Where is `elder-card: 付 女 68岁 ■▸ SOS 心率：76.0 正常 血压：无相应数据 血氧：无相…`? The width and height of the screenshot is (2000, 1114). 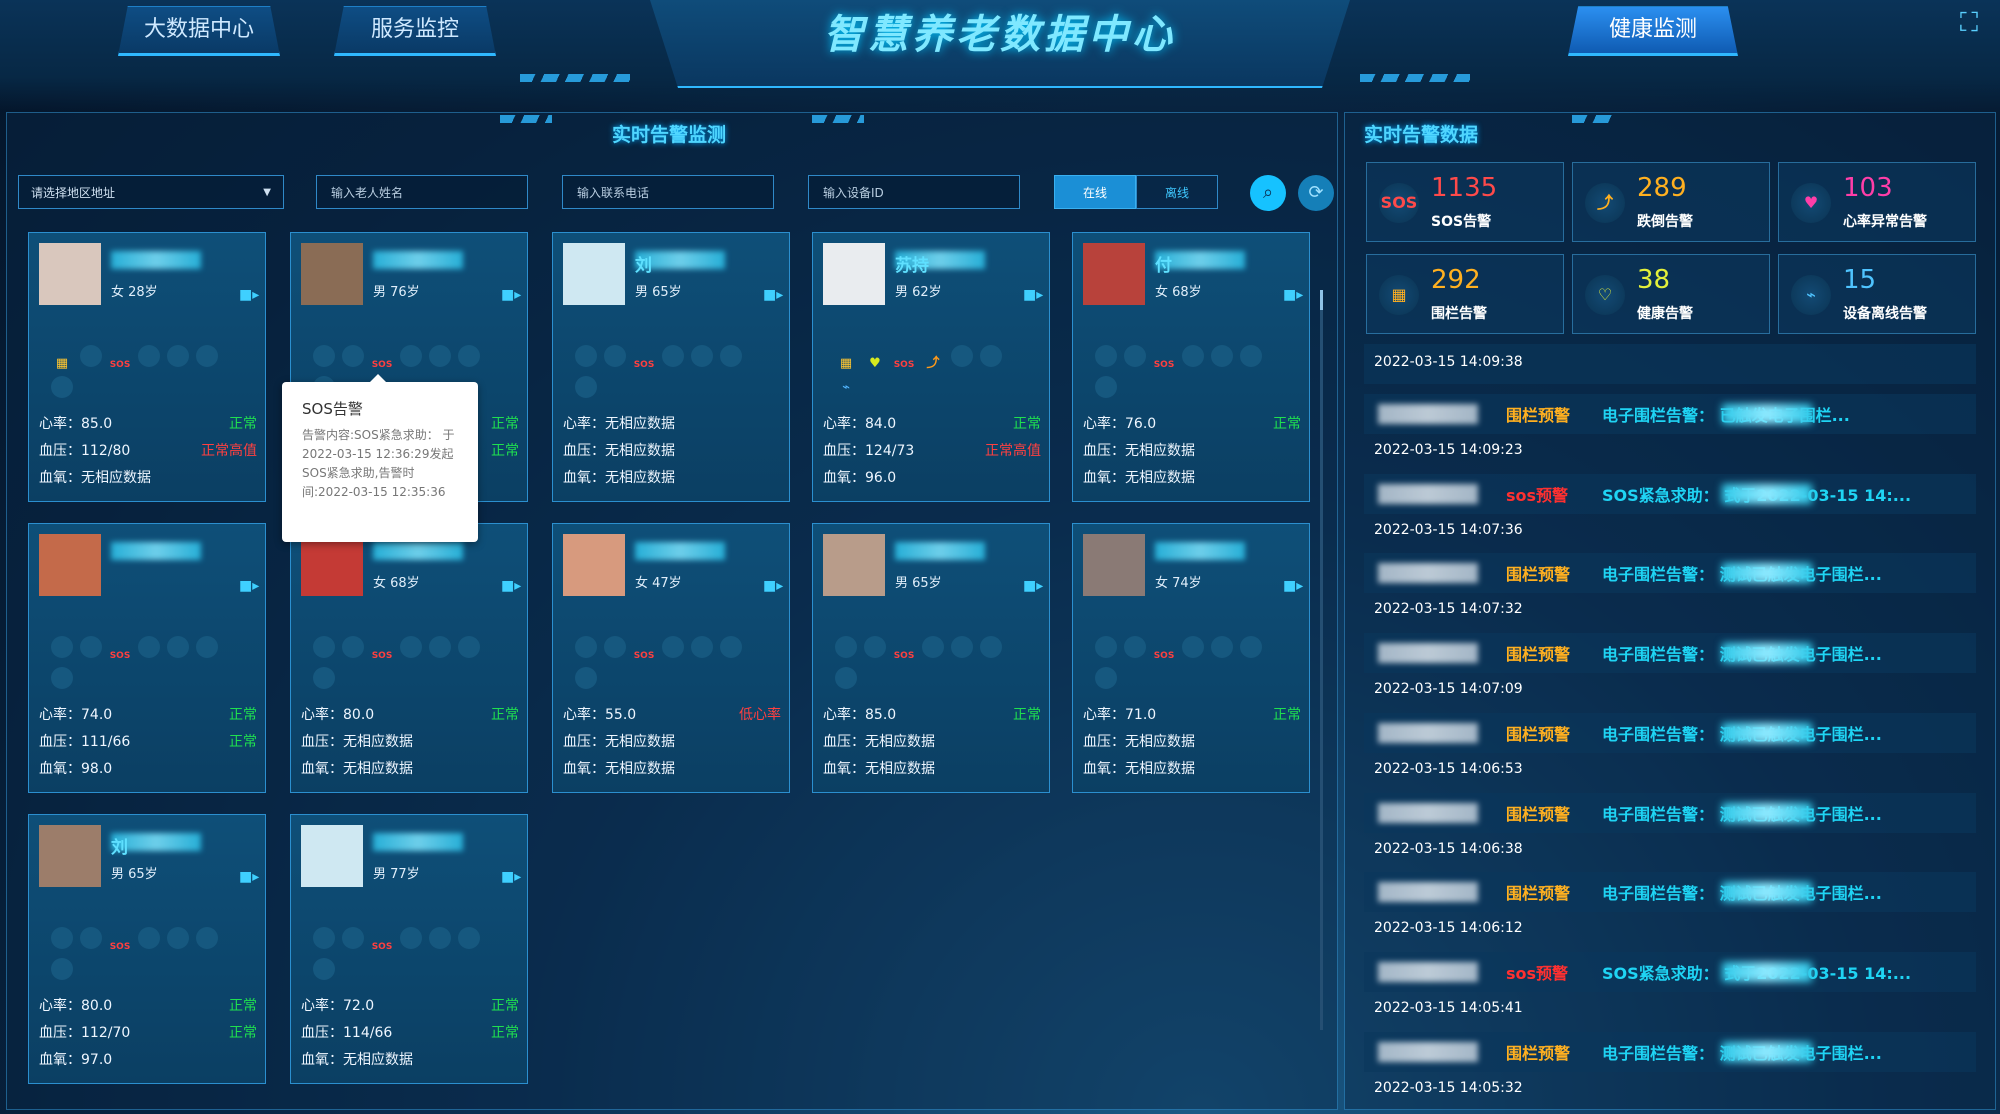
elder-card: 付 女 68岁 ■▸ SOS 心率：76.0 正常 血压：无相应数据 血氧：无相… is located at coordinates (1191, 367).